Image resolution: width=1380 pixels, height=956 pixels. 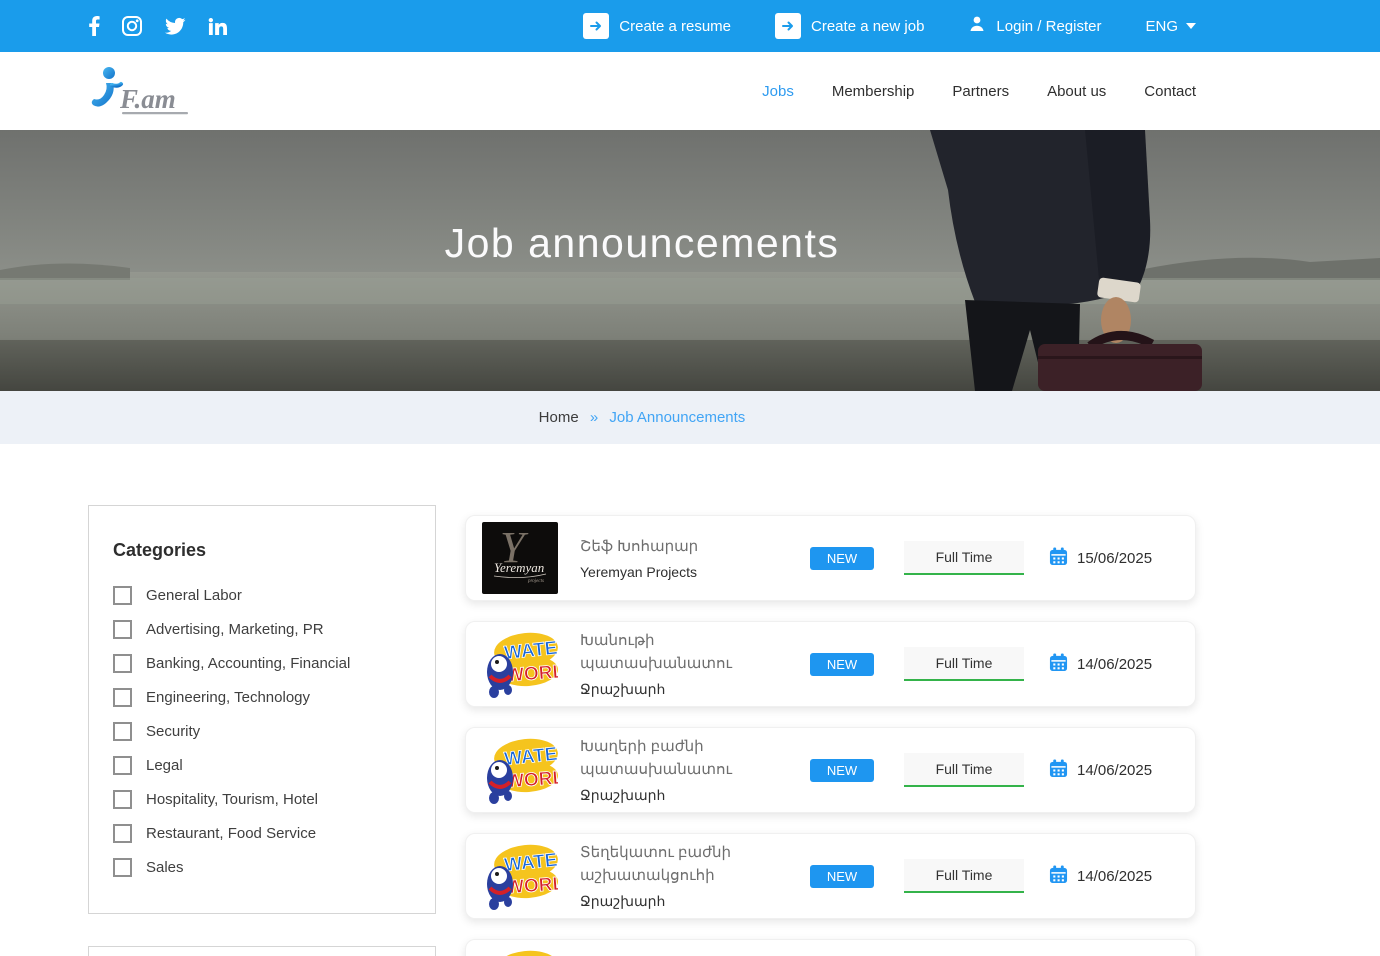 What do you see at coordinates (1170, 91) in the screenshot?
I see `nav-contact: Contact` at bounding box center [1170, 91].